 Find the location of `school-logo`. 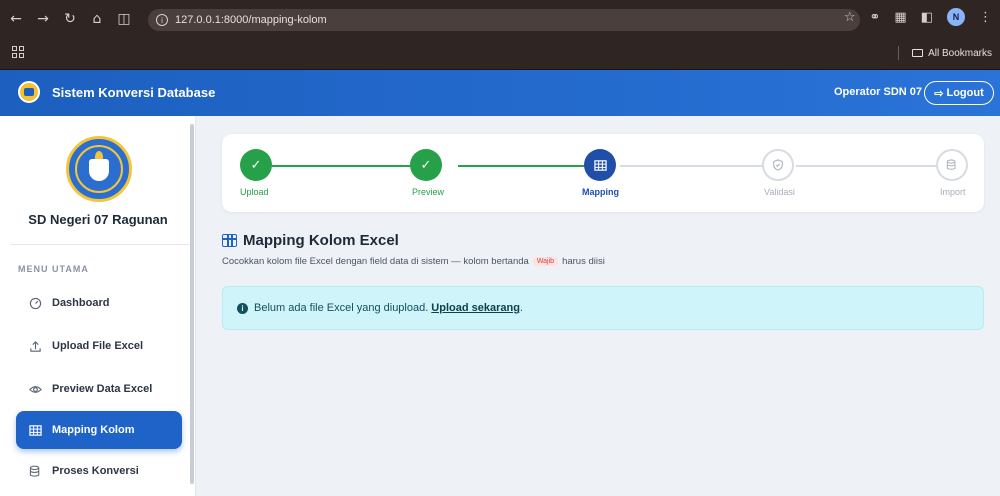

school-logo is located at coordinates (99, 169).